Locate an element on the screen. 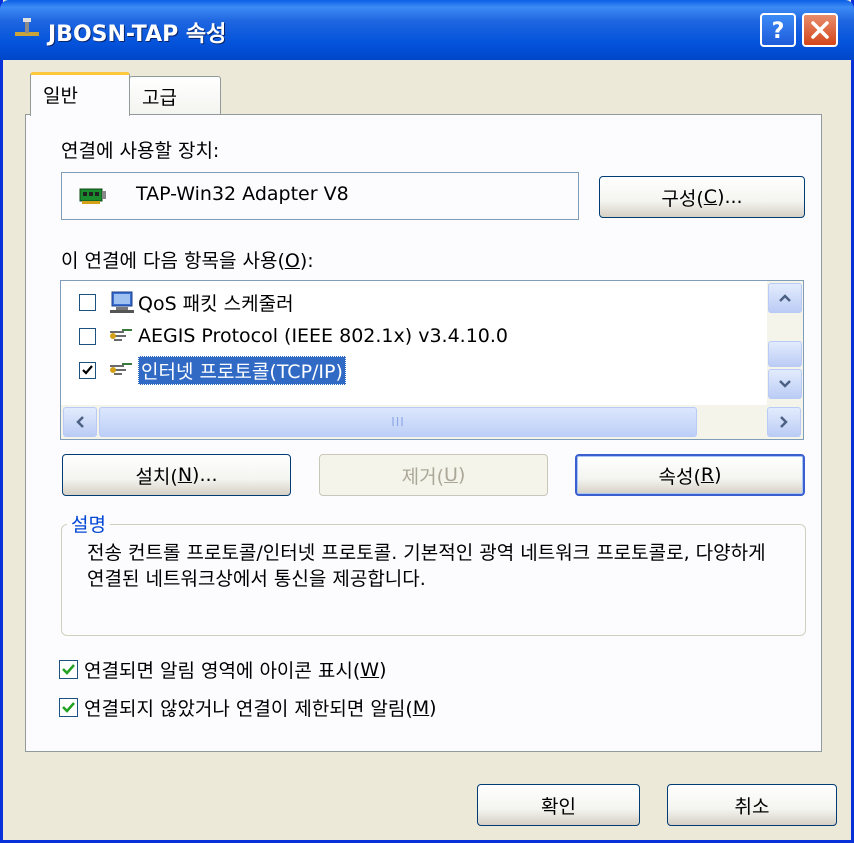  remove-button: 제거(U) is located at coordinates (433, 475).